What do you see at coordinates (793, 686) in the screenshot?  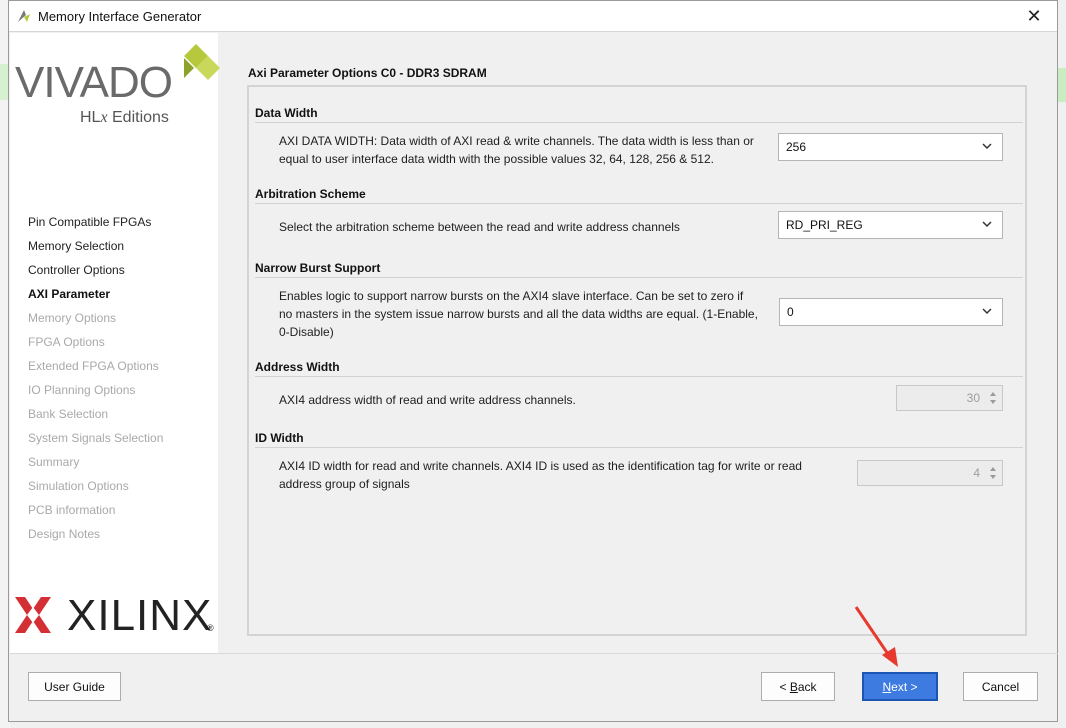 I see `back-mnemonic: B` at bounding box center [793, 686].